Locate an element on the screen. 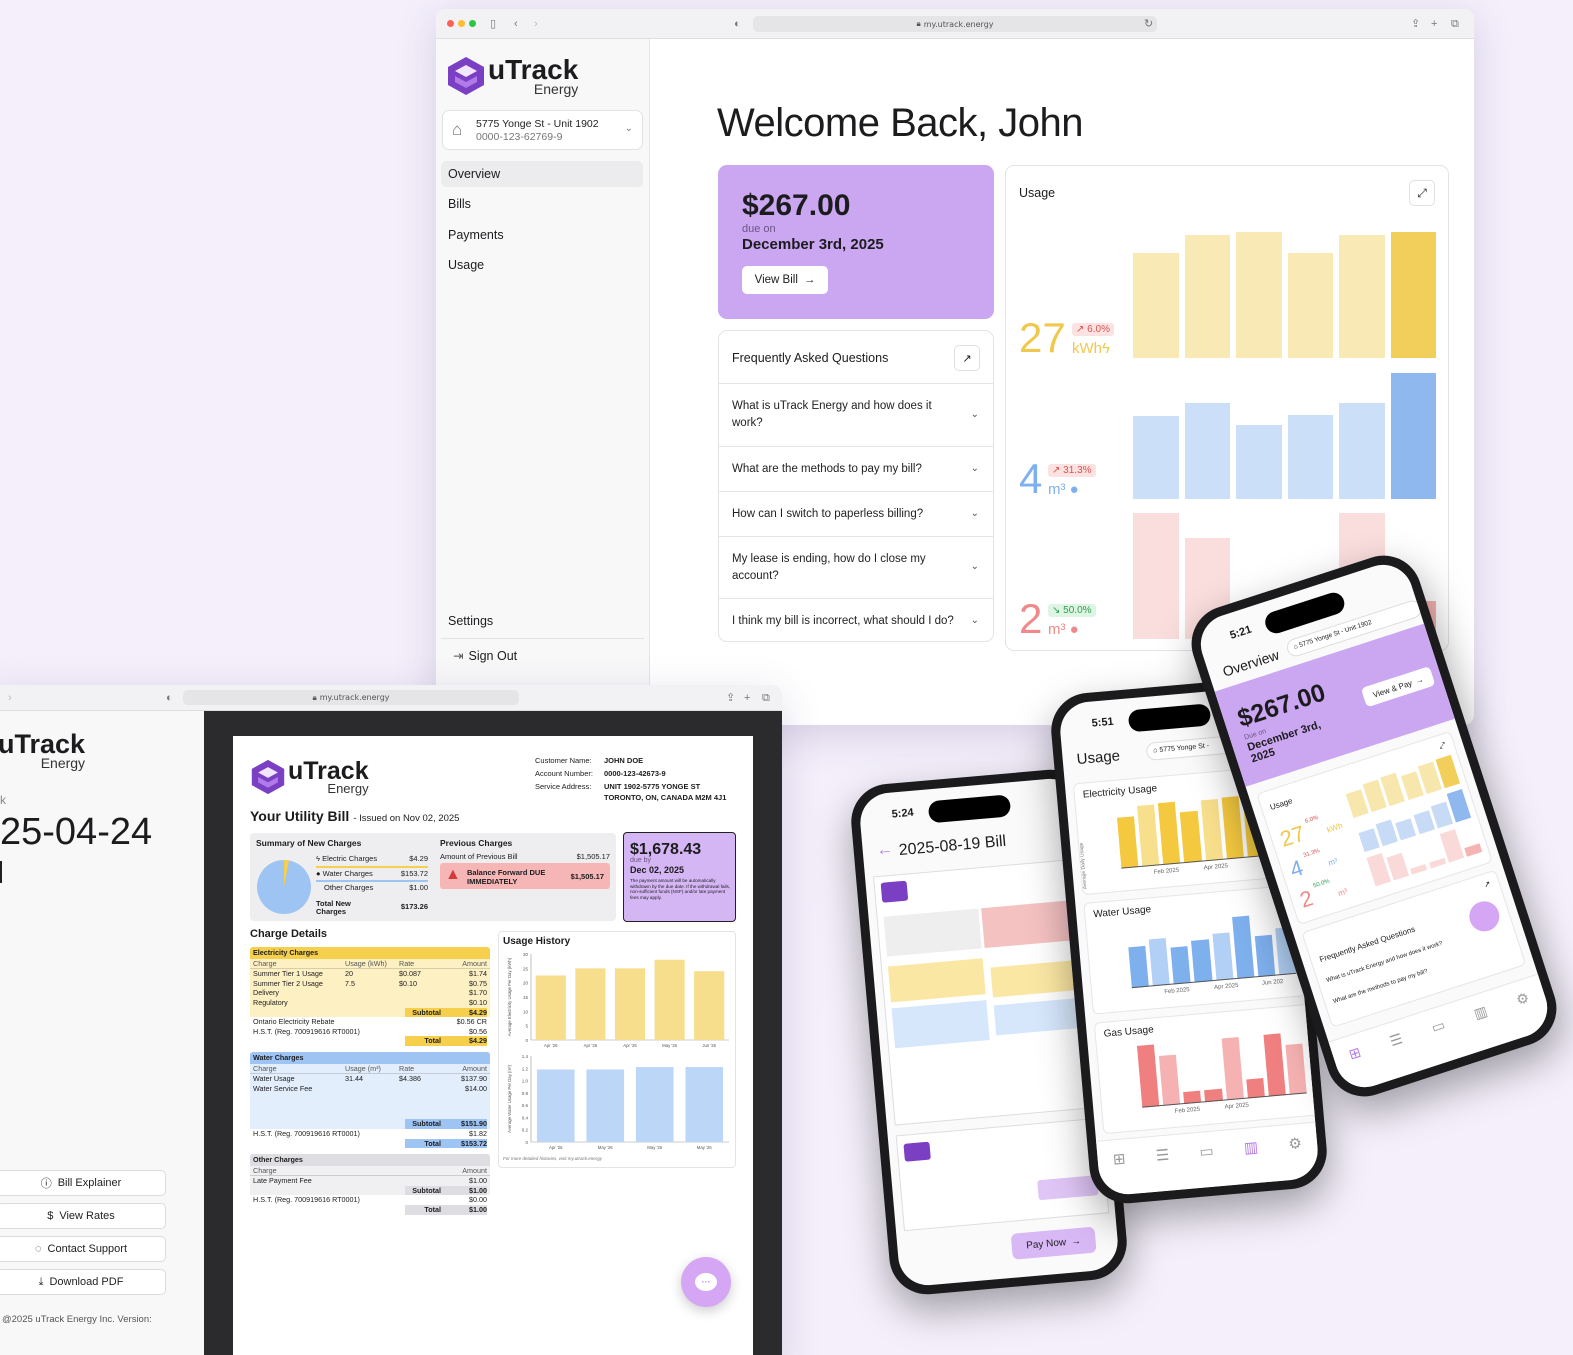 This screenshot has width=1573, height=1355. gas-usage-bars is located at coordinates (1221, 1070).